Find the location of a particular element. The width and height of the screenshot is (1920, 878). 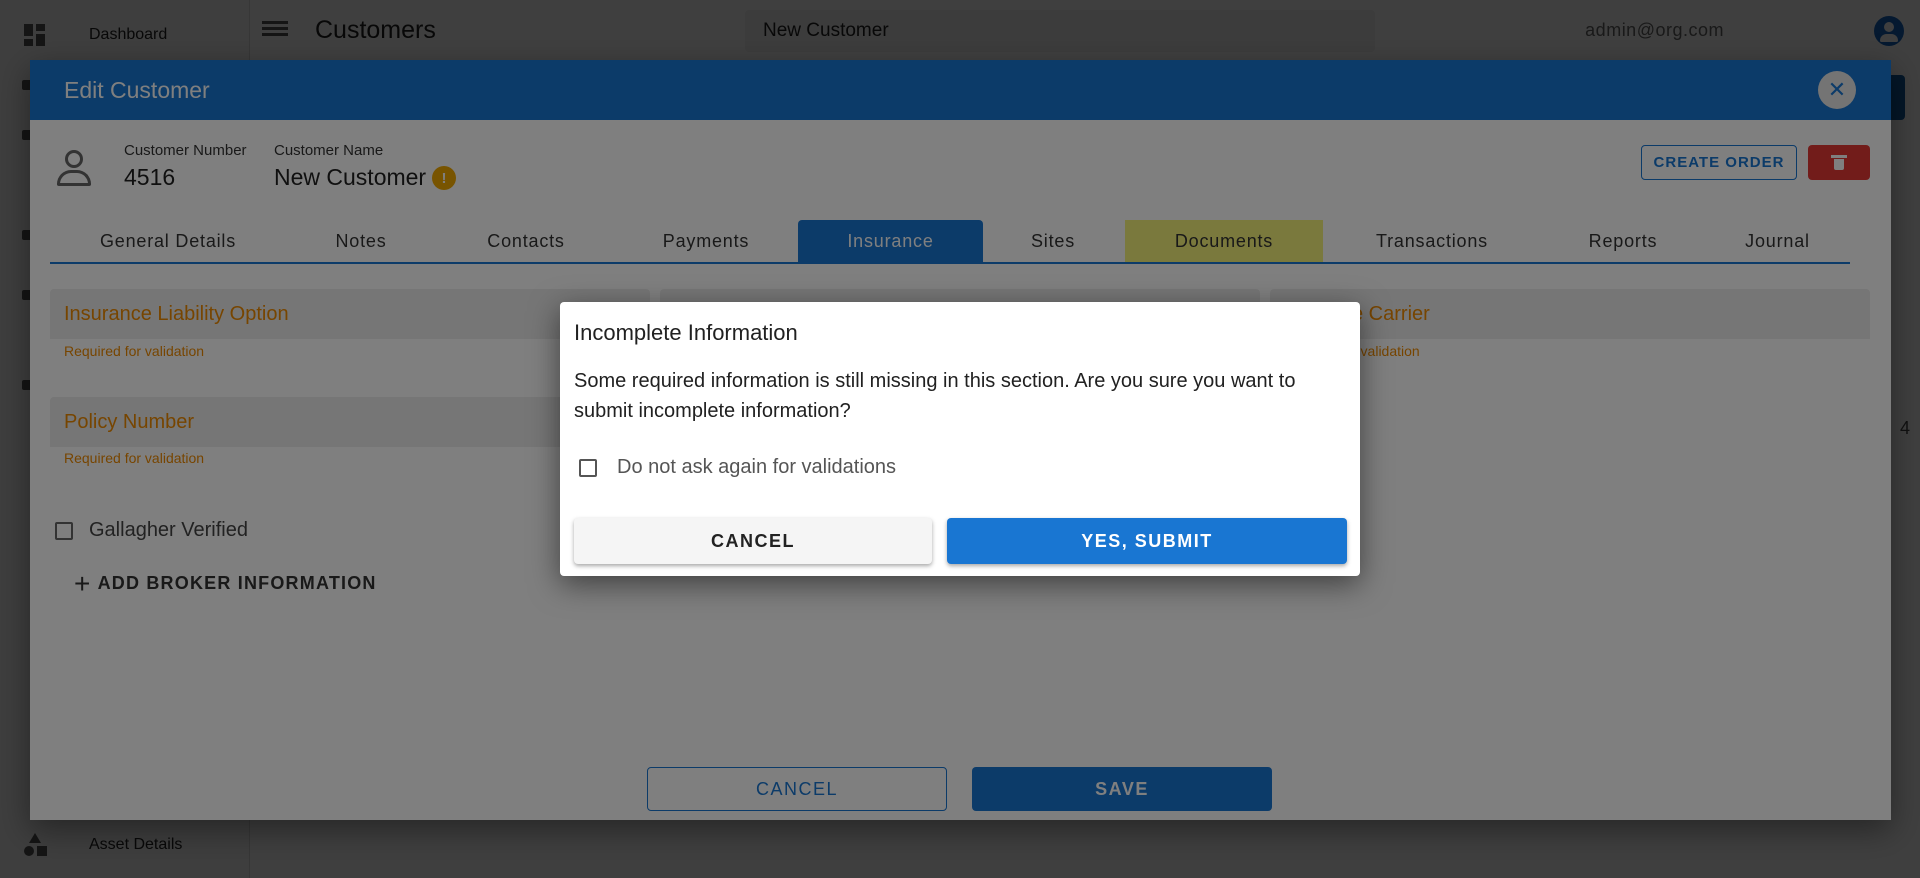

dont-ask-again-checkbox: Do not ask again for validations is located at coordinates (737, 467).